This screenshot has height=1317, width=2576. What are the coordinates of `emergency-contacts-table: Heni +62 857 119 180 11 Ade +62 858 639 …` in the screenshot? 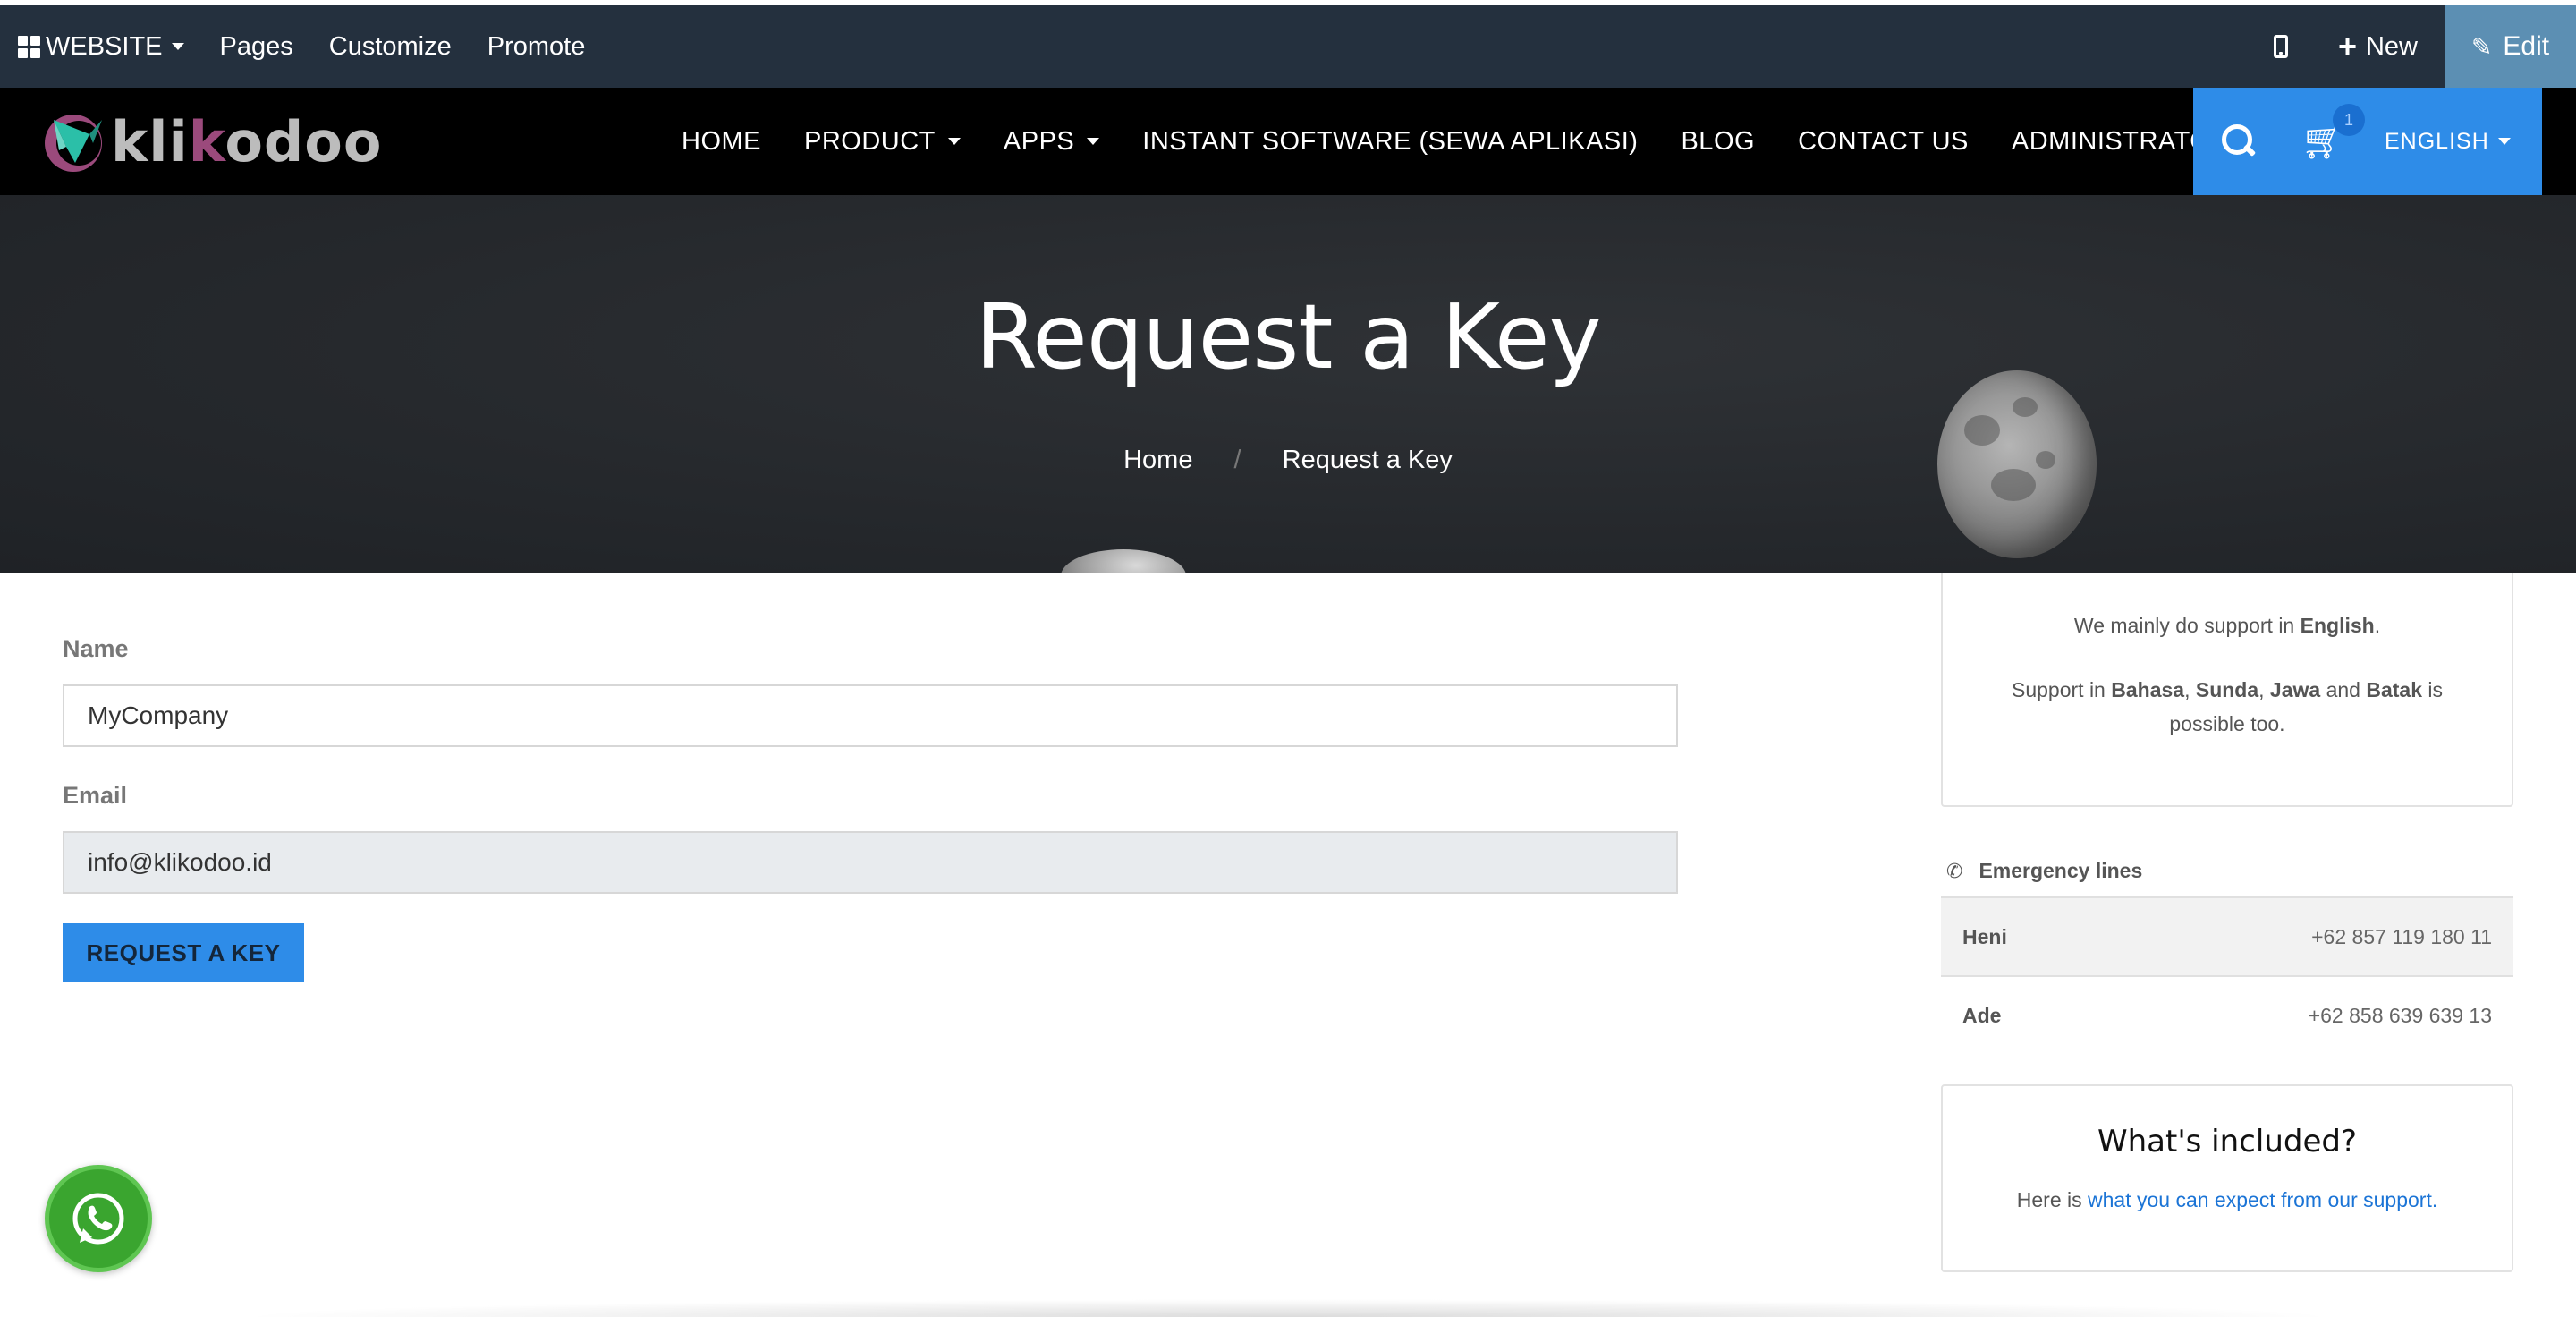 It's located at (2227, 975).